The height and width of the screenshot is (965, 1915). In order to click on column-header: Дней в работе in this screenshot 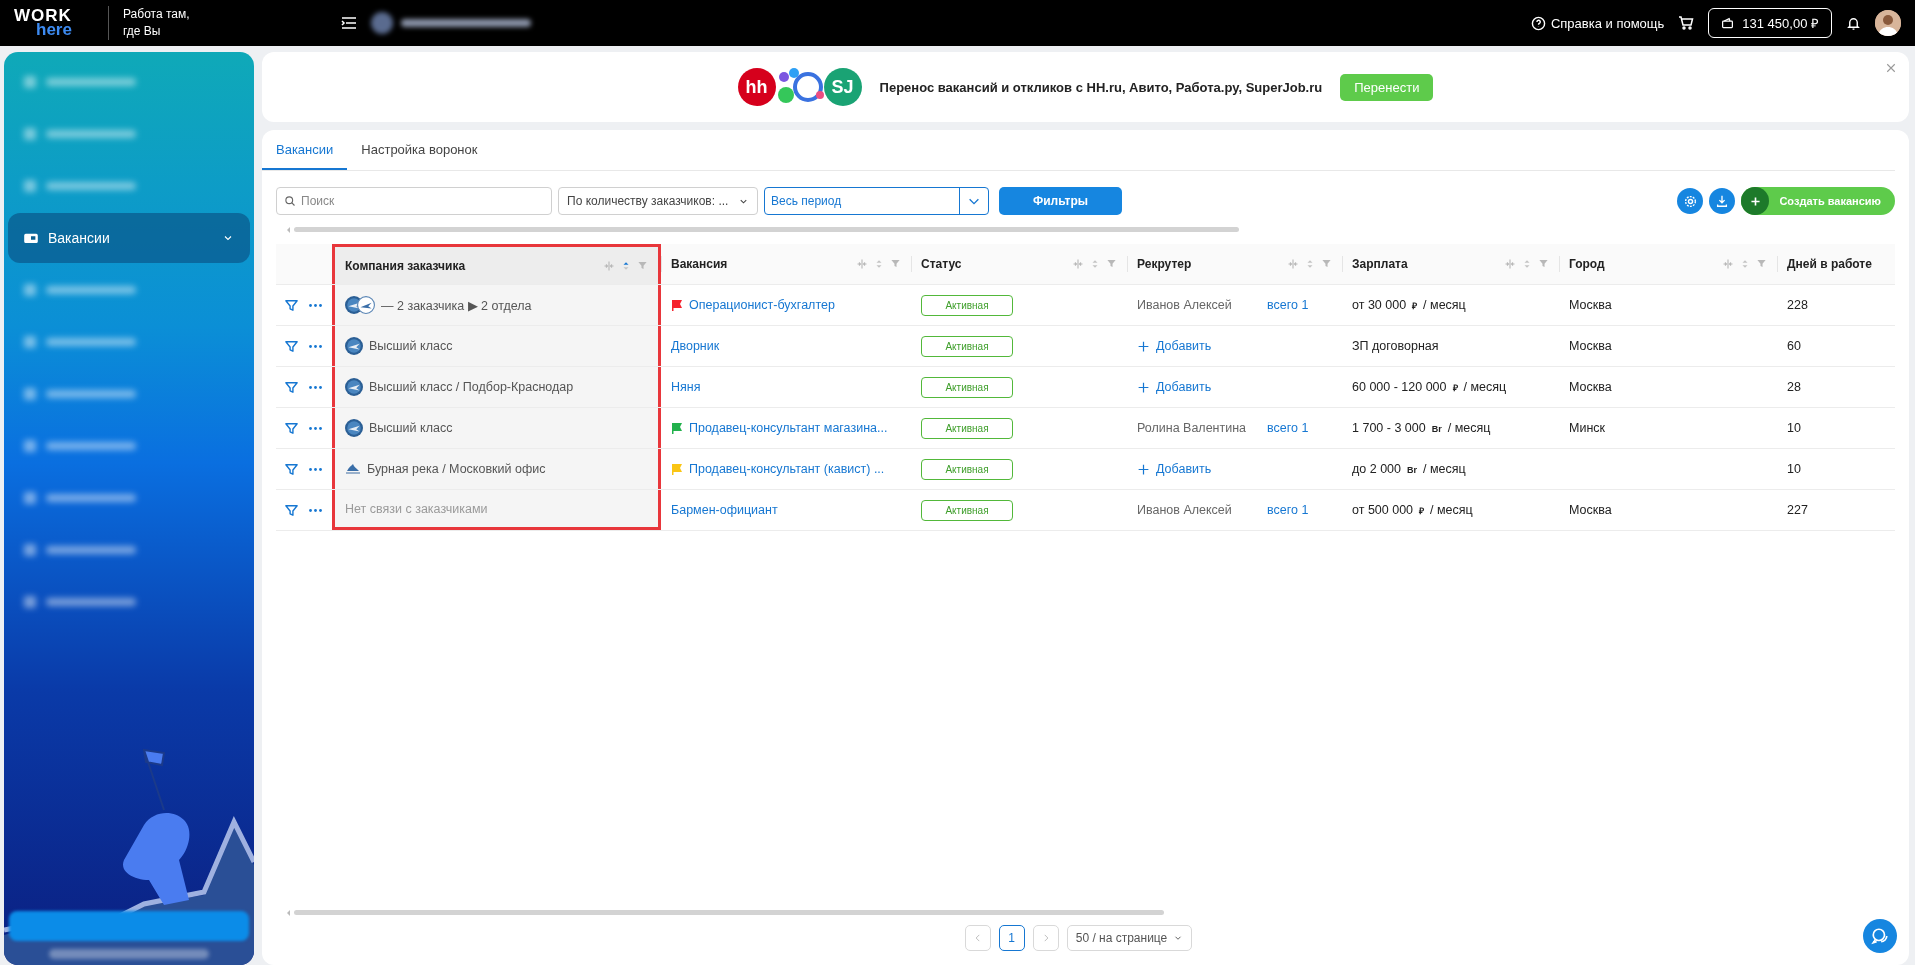, I will do `click(1836, 264)`.